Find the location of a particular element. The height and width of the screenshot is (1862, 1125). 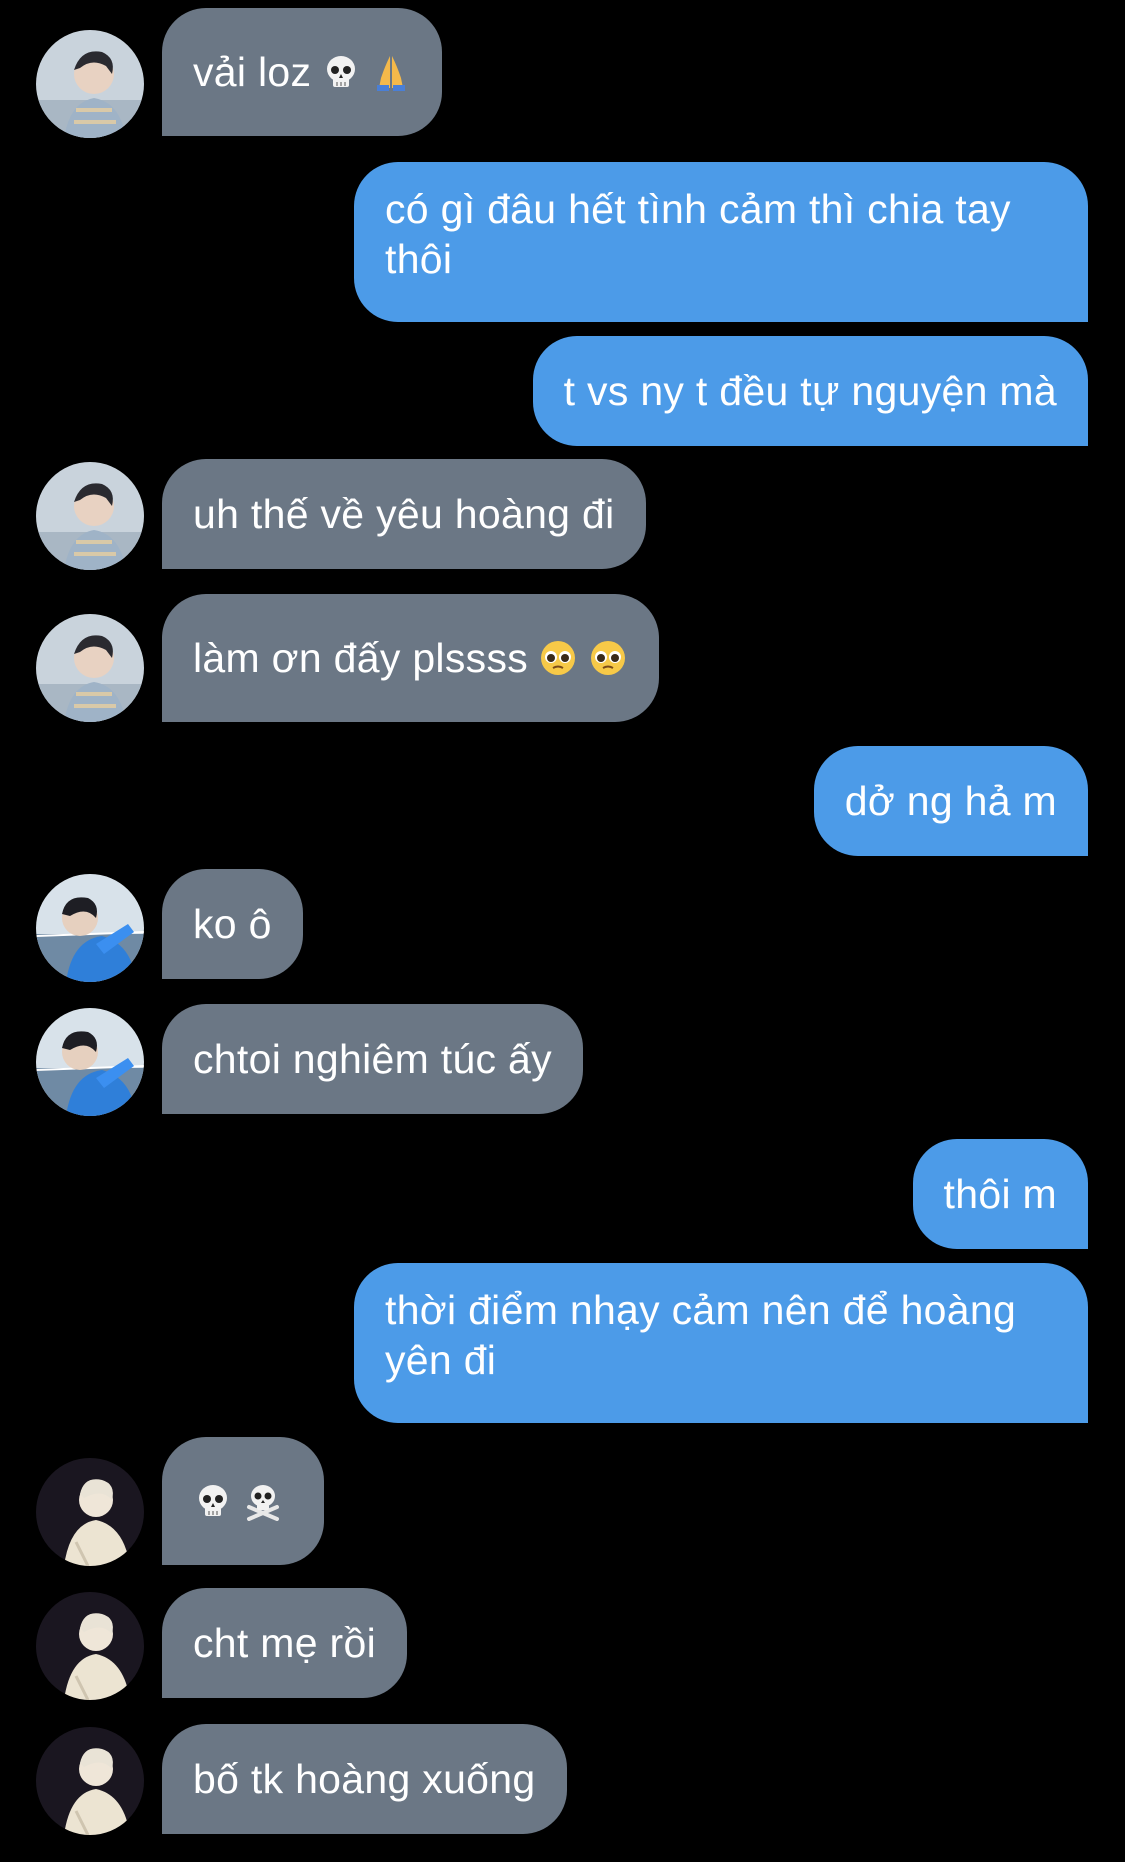

message-text: làm ơn đấy plssss is located at coordinates (361, 658).